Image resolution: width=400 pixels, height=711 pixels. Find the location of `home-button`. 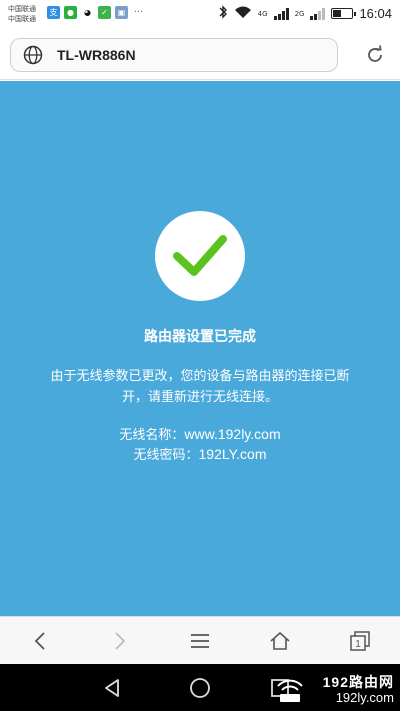

home-button is located at coordinates (280, 641).